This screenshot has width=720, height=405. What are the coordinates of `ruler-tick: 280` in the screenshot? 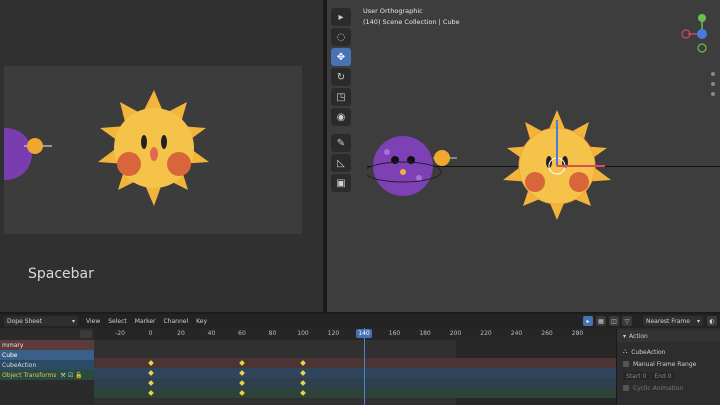 It's located at (577, 333).